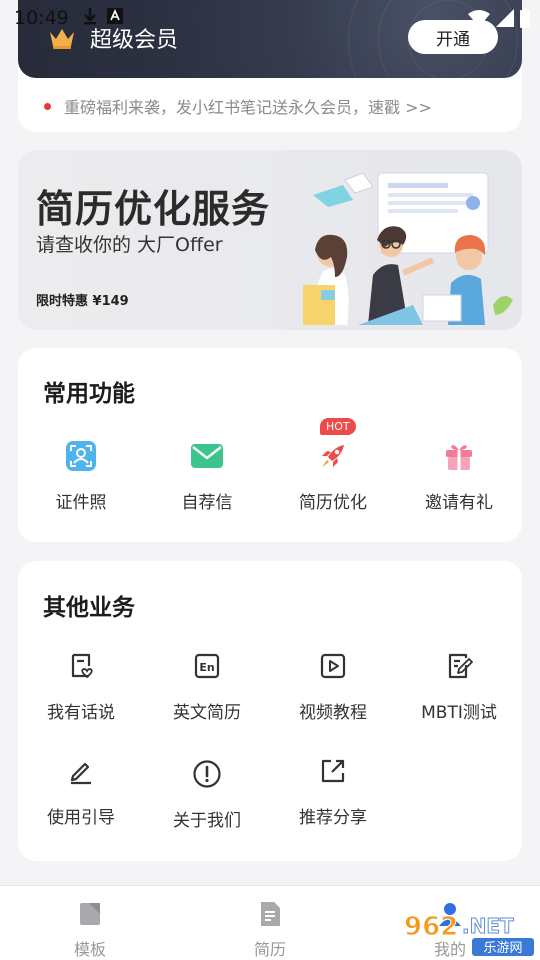 The width and height of the screenshot is (540, 960). What do you see at coordinates (248, 107) in the screenshot?
I see `notice-text: 重磅福利来袭，发小红书笔记送永久会员，速戳 >>` at bounding box center [248, 107].